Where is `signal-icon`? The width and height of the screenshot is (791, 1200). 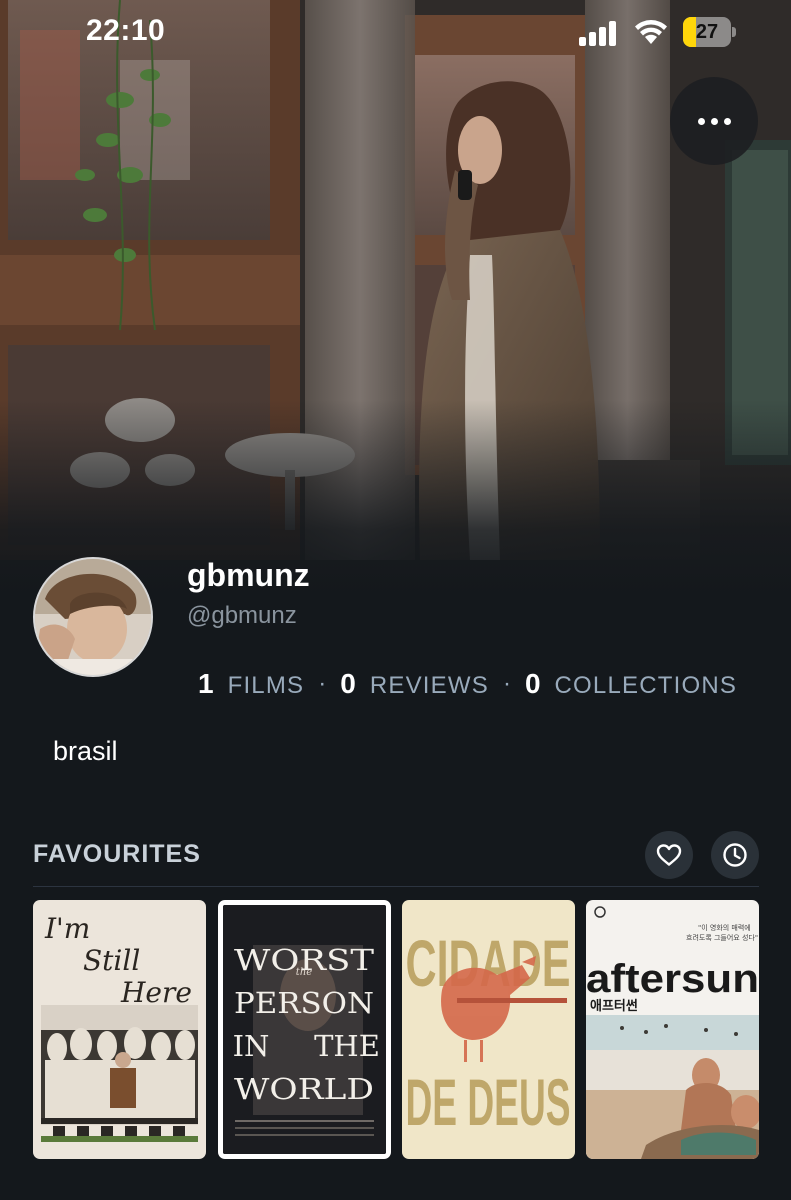 signal-icon is located at coordinates (599, 33).